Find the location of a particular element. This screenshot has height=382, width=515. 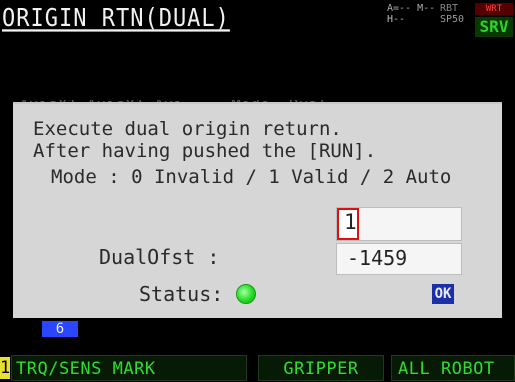

dual-offset-value: -1459 is located at coordinates (377, 258).